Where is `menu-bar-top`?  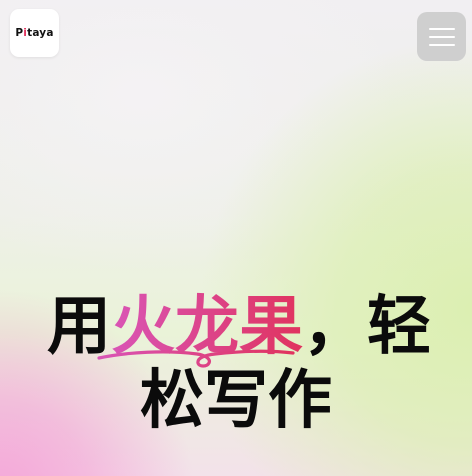
menu-bar-top is located at coordinates (441, 28).